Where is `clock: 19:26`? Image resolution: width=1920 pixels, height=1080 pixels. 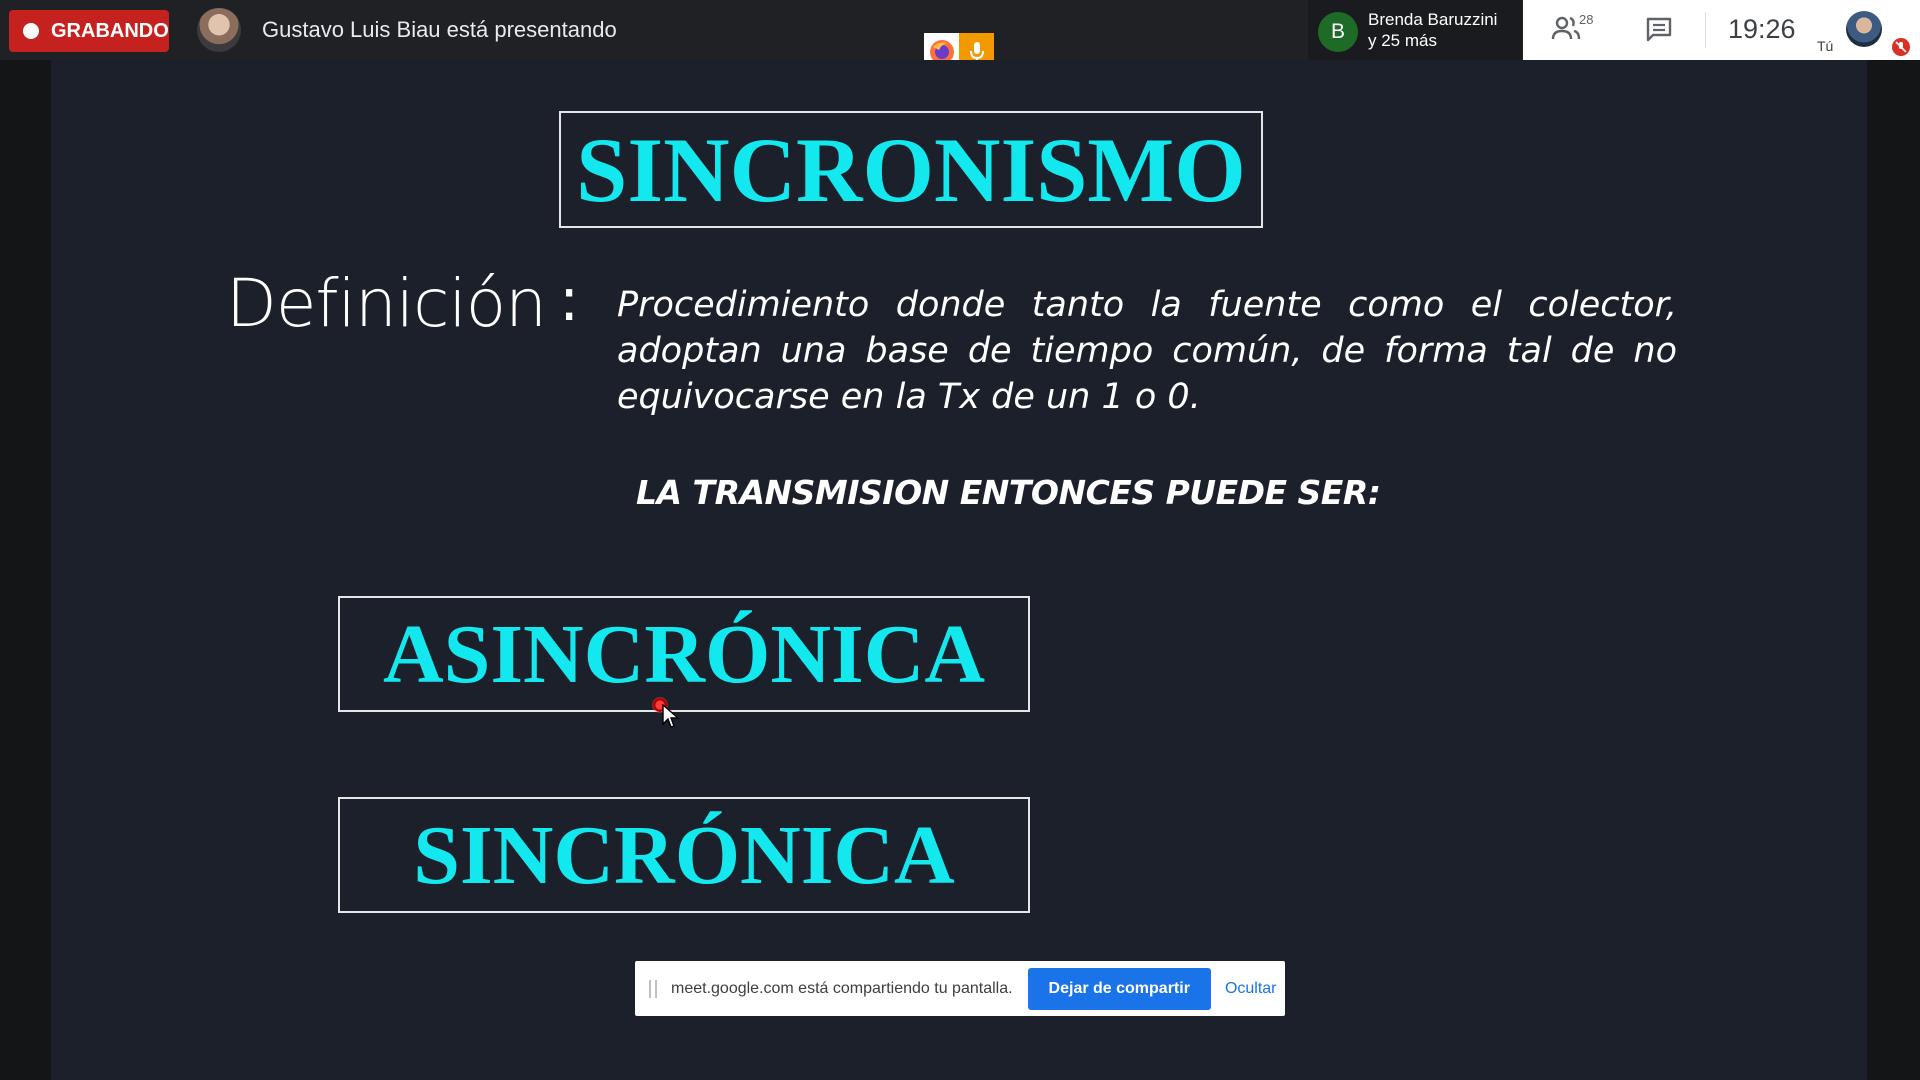 clock: 19:26 is located at coordinates (1762, 29).